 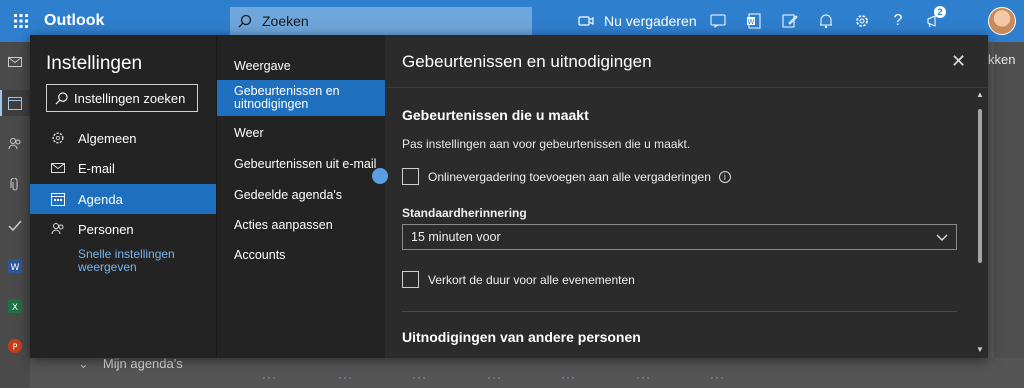 I want to click on search-box: Zoeken, so click(x=381, y=21).